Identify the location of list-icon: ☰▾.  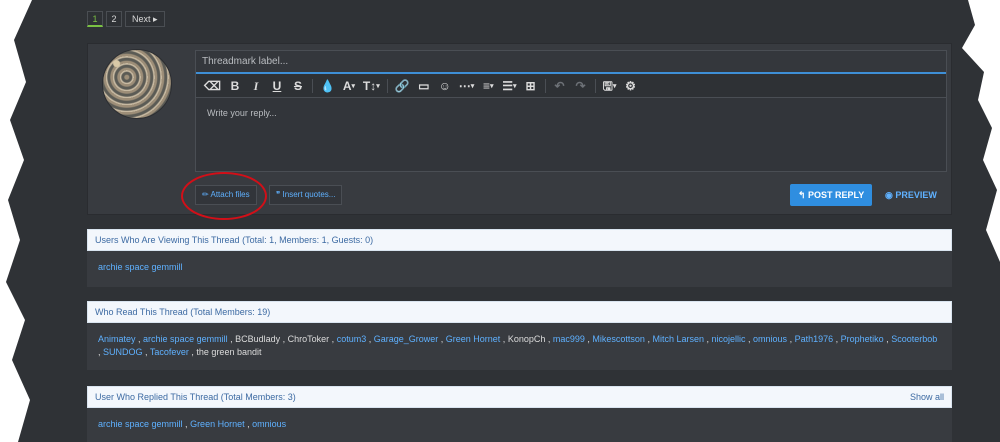
(509, 86).